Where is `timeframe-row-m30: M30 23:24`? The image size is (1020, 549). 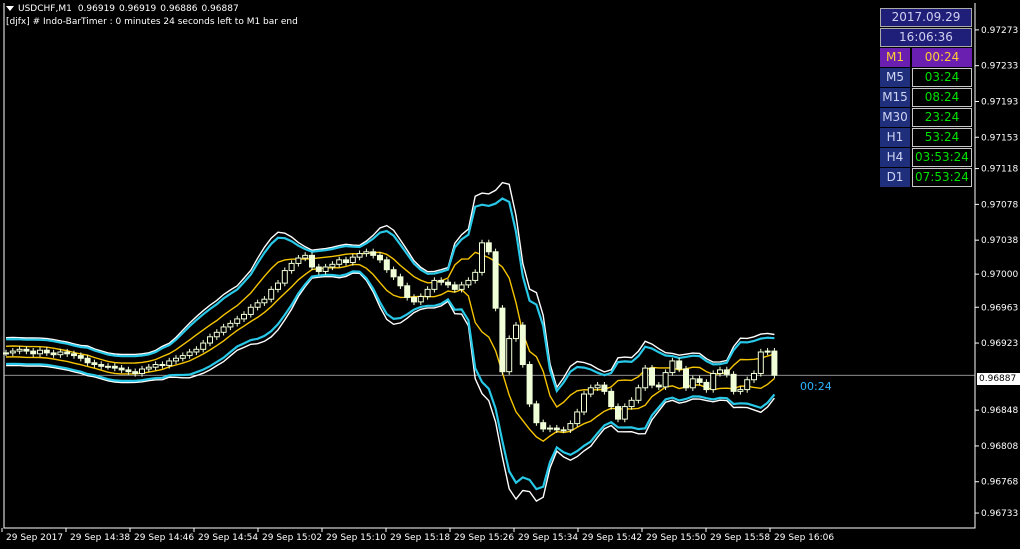 timeframe-row-m30: M30 23:24 is located at coordinates (927, 117).